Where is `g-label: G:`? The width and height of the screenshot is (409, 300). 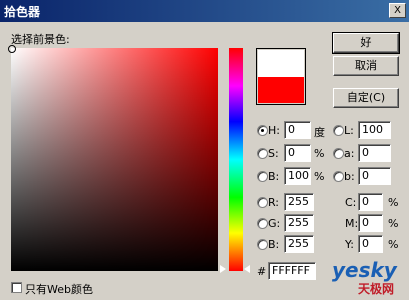
g-label: G: is located at coordinates (274, 223).